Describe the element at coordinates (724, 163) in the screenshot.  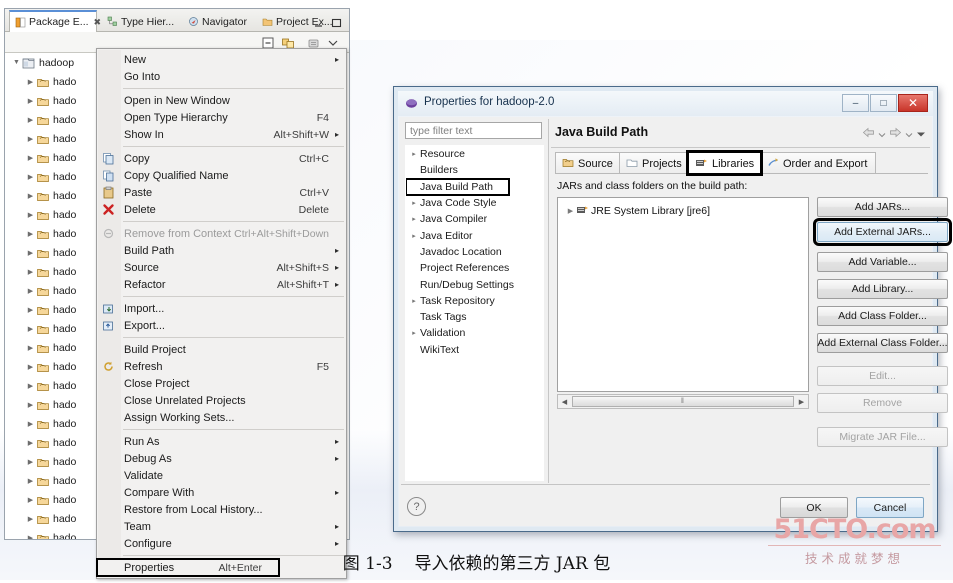
I see `tab-libraries: Libraries` at that location.